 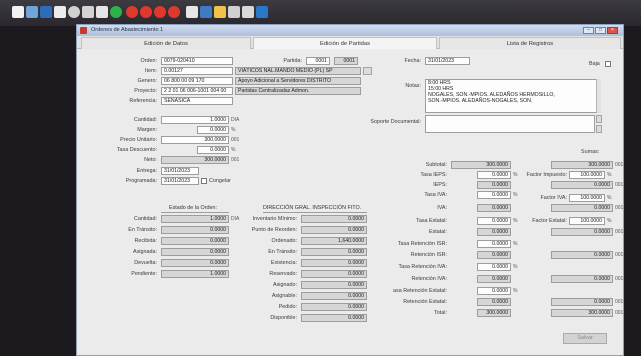 What do you see at coordinates (494, 232) in the screenshot?
I see `estatal-field: 0.0000` at bounding box center [494, 232].